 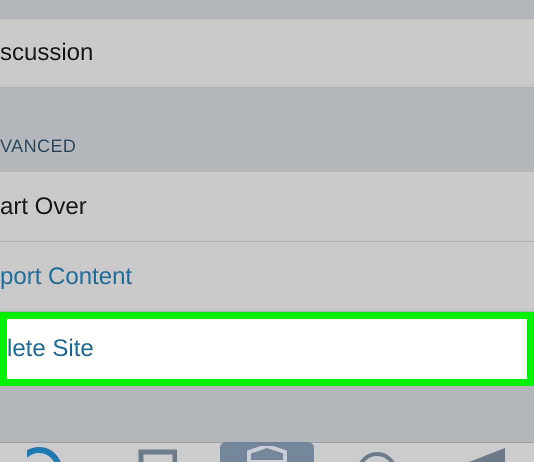 What do you see at coordinates (47, 53) in the screenshot?
I see `row-label: scussion` at bounding box center [47, 53].